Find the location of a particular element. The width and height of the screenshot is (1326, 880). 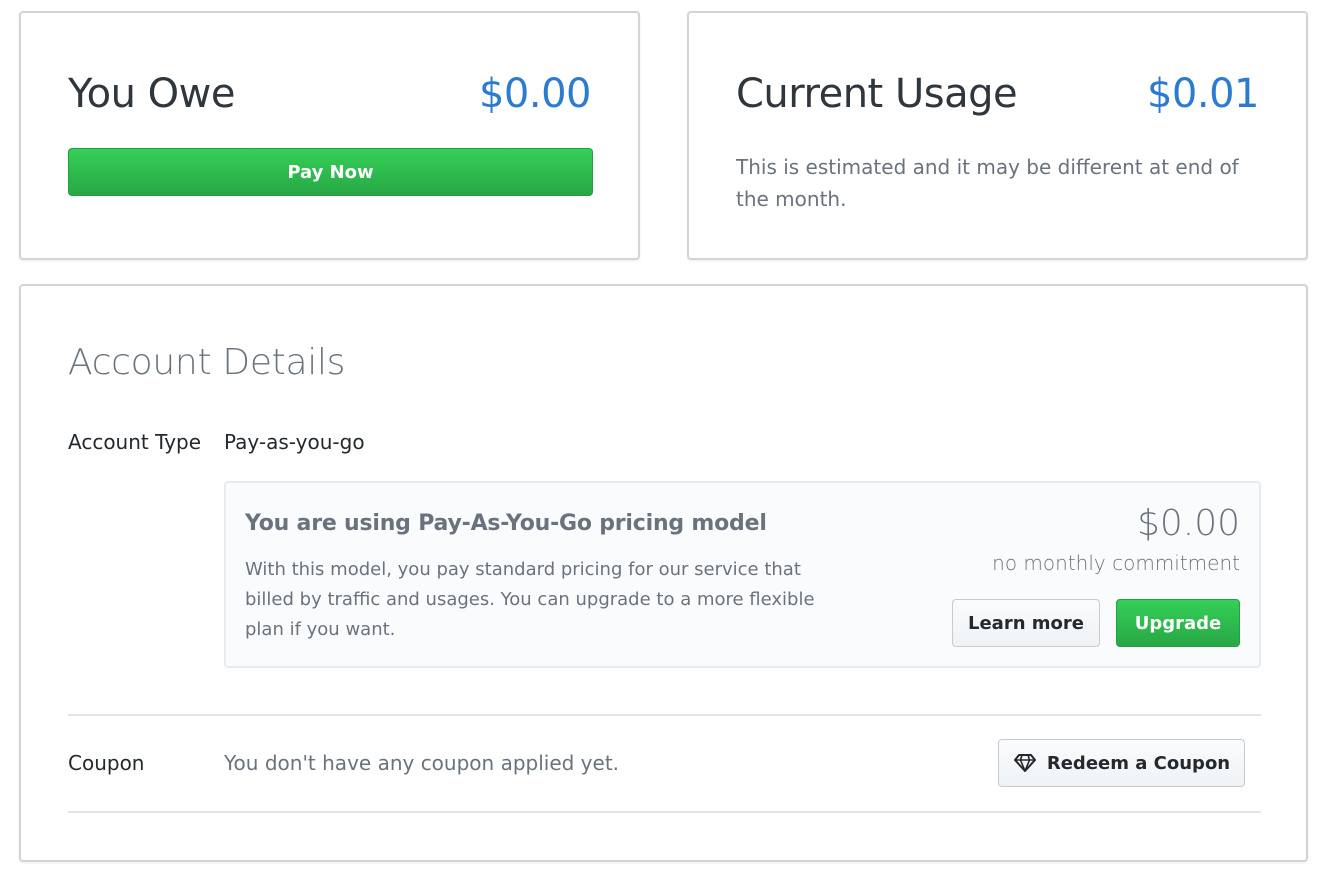

you-owe-amount: $0.00 is located at coordinates (535, 94).